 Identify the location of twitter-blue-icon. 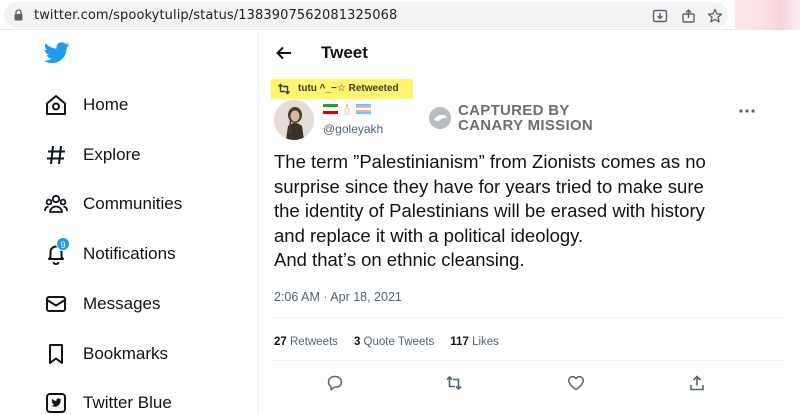
(56, 403).